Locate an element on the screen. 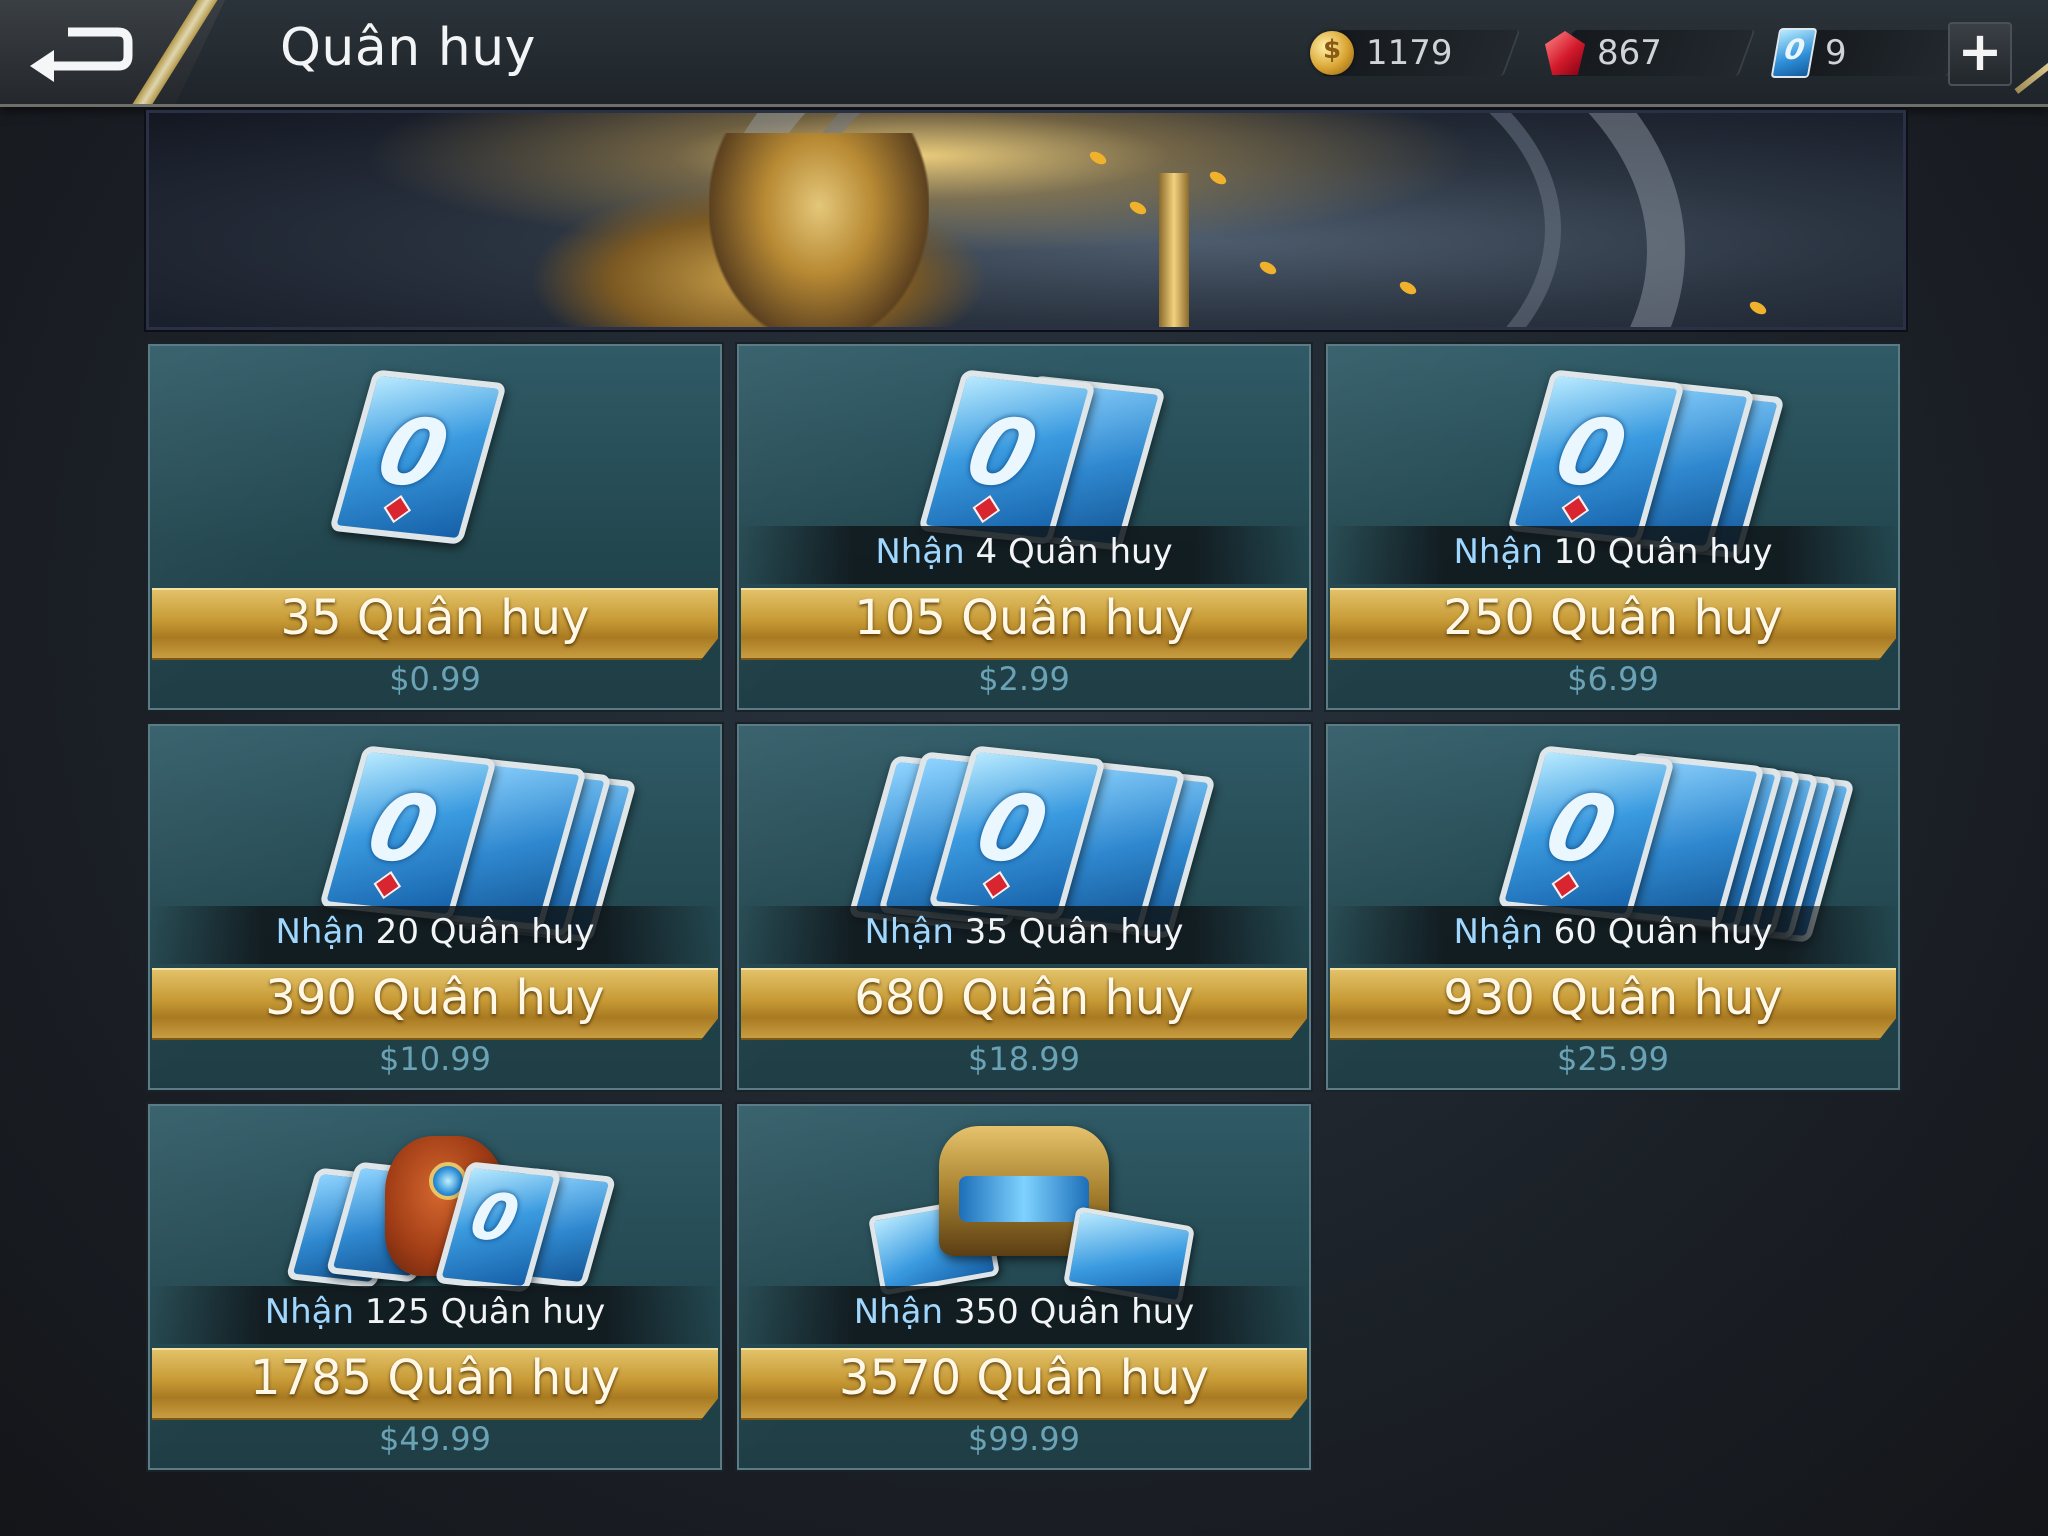 The width and height of the screenshot is (2048, 1536). pack-tile-930: 0 Nhận 60 Quân huy 930 Quân huy $25.99 is located at coordinates (1613, 907).